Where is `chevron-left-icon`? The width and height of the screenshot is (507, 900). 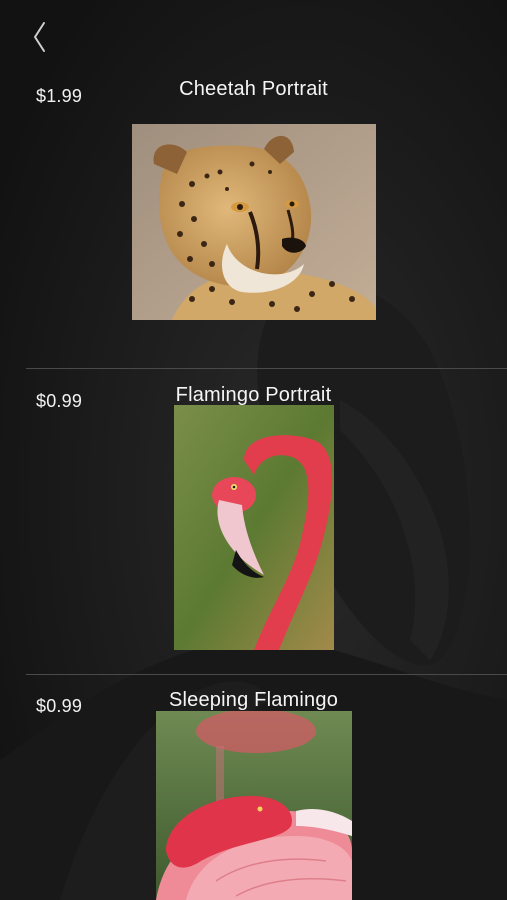 chevron-left-icon is located at coordinates (39, 37).